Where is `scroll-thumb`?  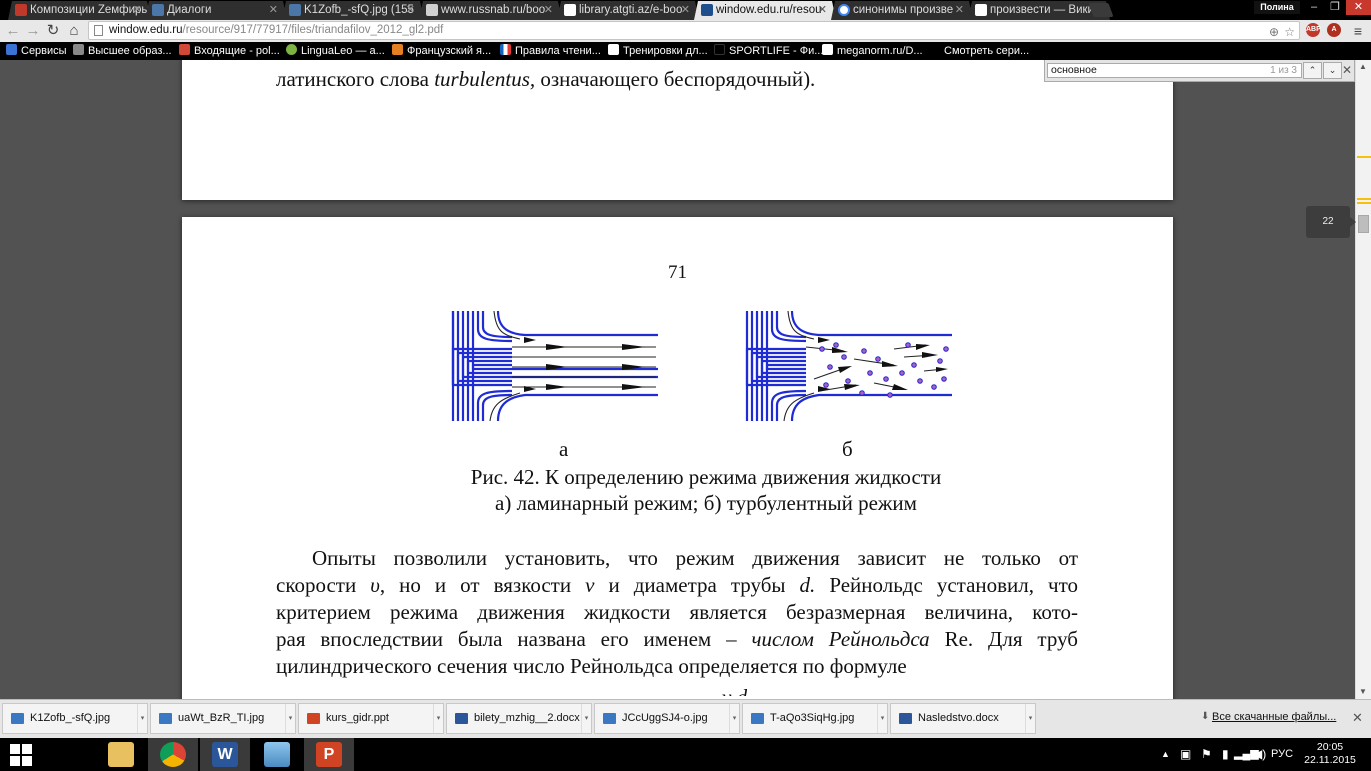
scroll-thumb is located at coordinates (1363, 224).